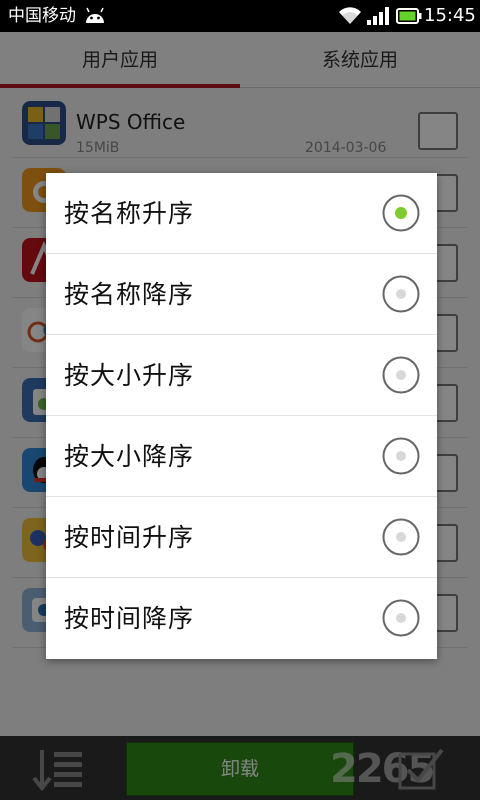 The image size is (480, 800). I want to click on signal-icon, so click(378, 16).